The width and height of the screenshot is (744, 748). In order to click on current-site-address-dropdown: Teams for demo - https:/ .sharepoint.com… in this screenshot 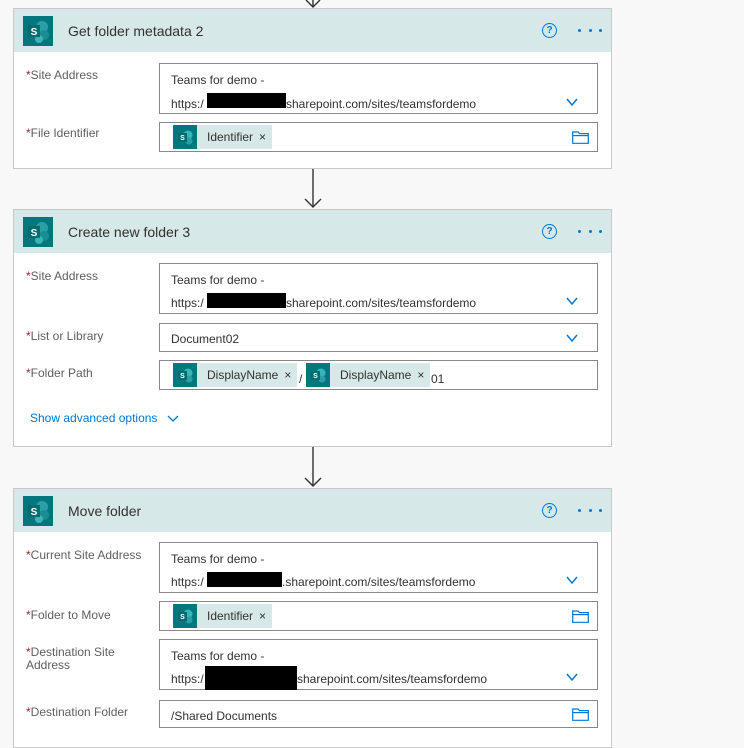, I will do `click(378, 567)`.